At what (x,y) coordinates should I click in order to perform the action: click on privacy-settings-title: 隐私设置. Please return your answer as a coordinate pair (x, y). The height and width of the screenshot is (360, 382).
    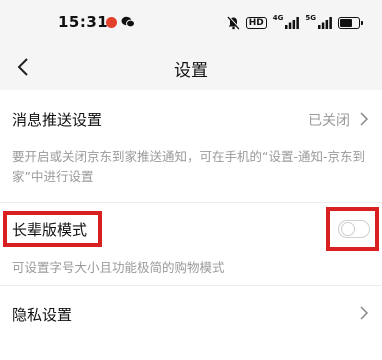
    Looking at the image, I should click on (42, 315).